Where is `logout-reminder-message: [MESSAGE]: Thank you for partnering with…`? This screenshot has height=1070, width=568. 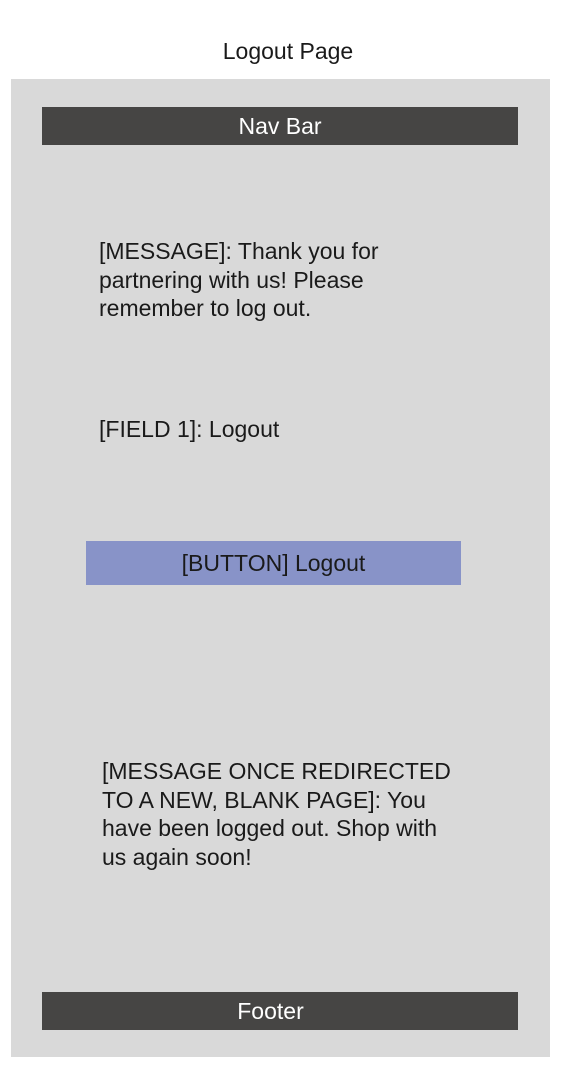
logout-reminder-message: [MESSAGE]: Thank you for partnering with… is located at coordinates (239, 279).